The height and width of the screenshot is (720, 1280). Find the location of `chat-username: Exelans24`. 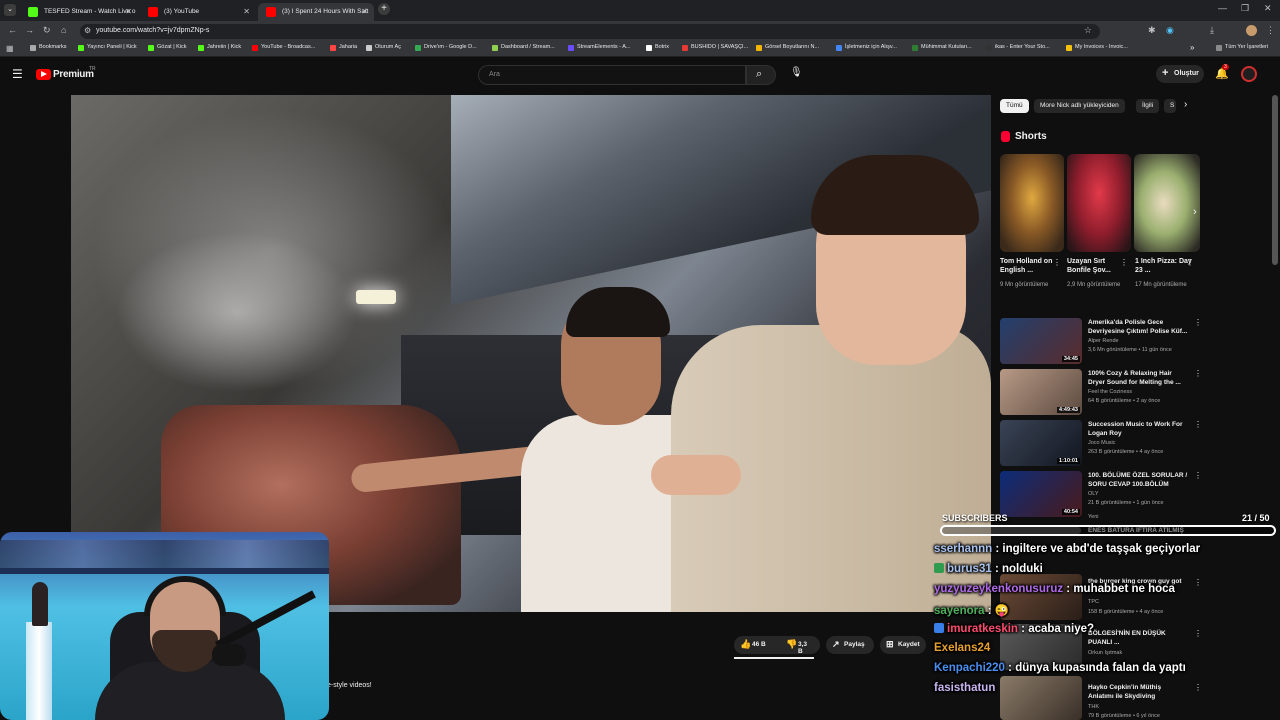

chat-username: Exelans24 is located at coordinates (962, 648).